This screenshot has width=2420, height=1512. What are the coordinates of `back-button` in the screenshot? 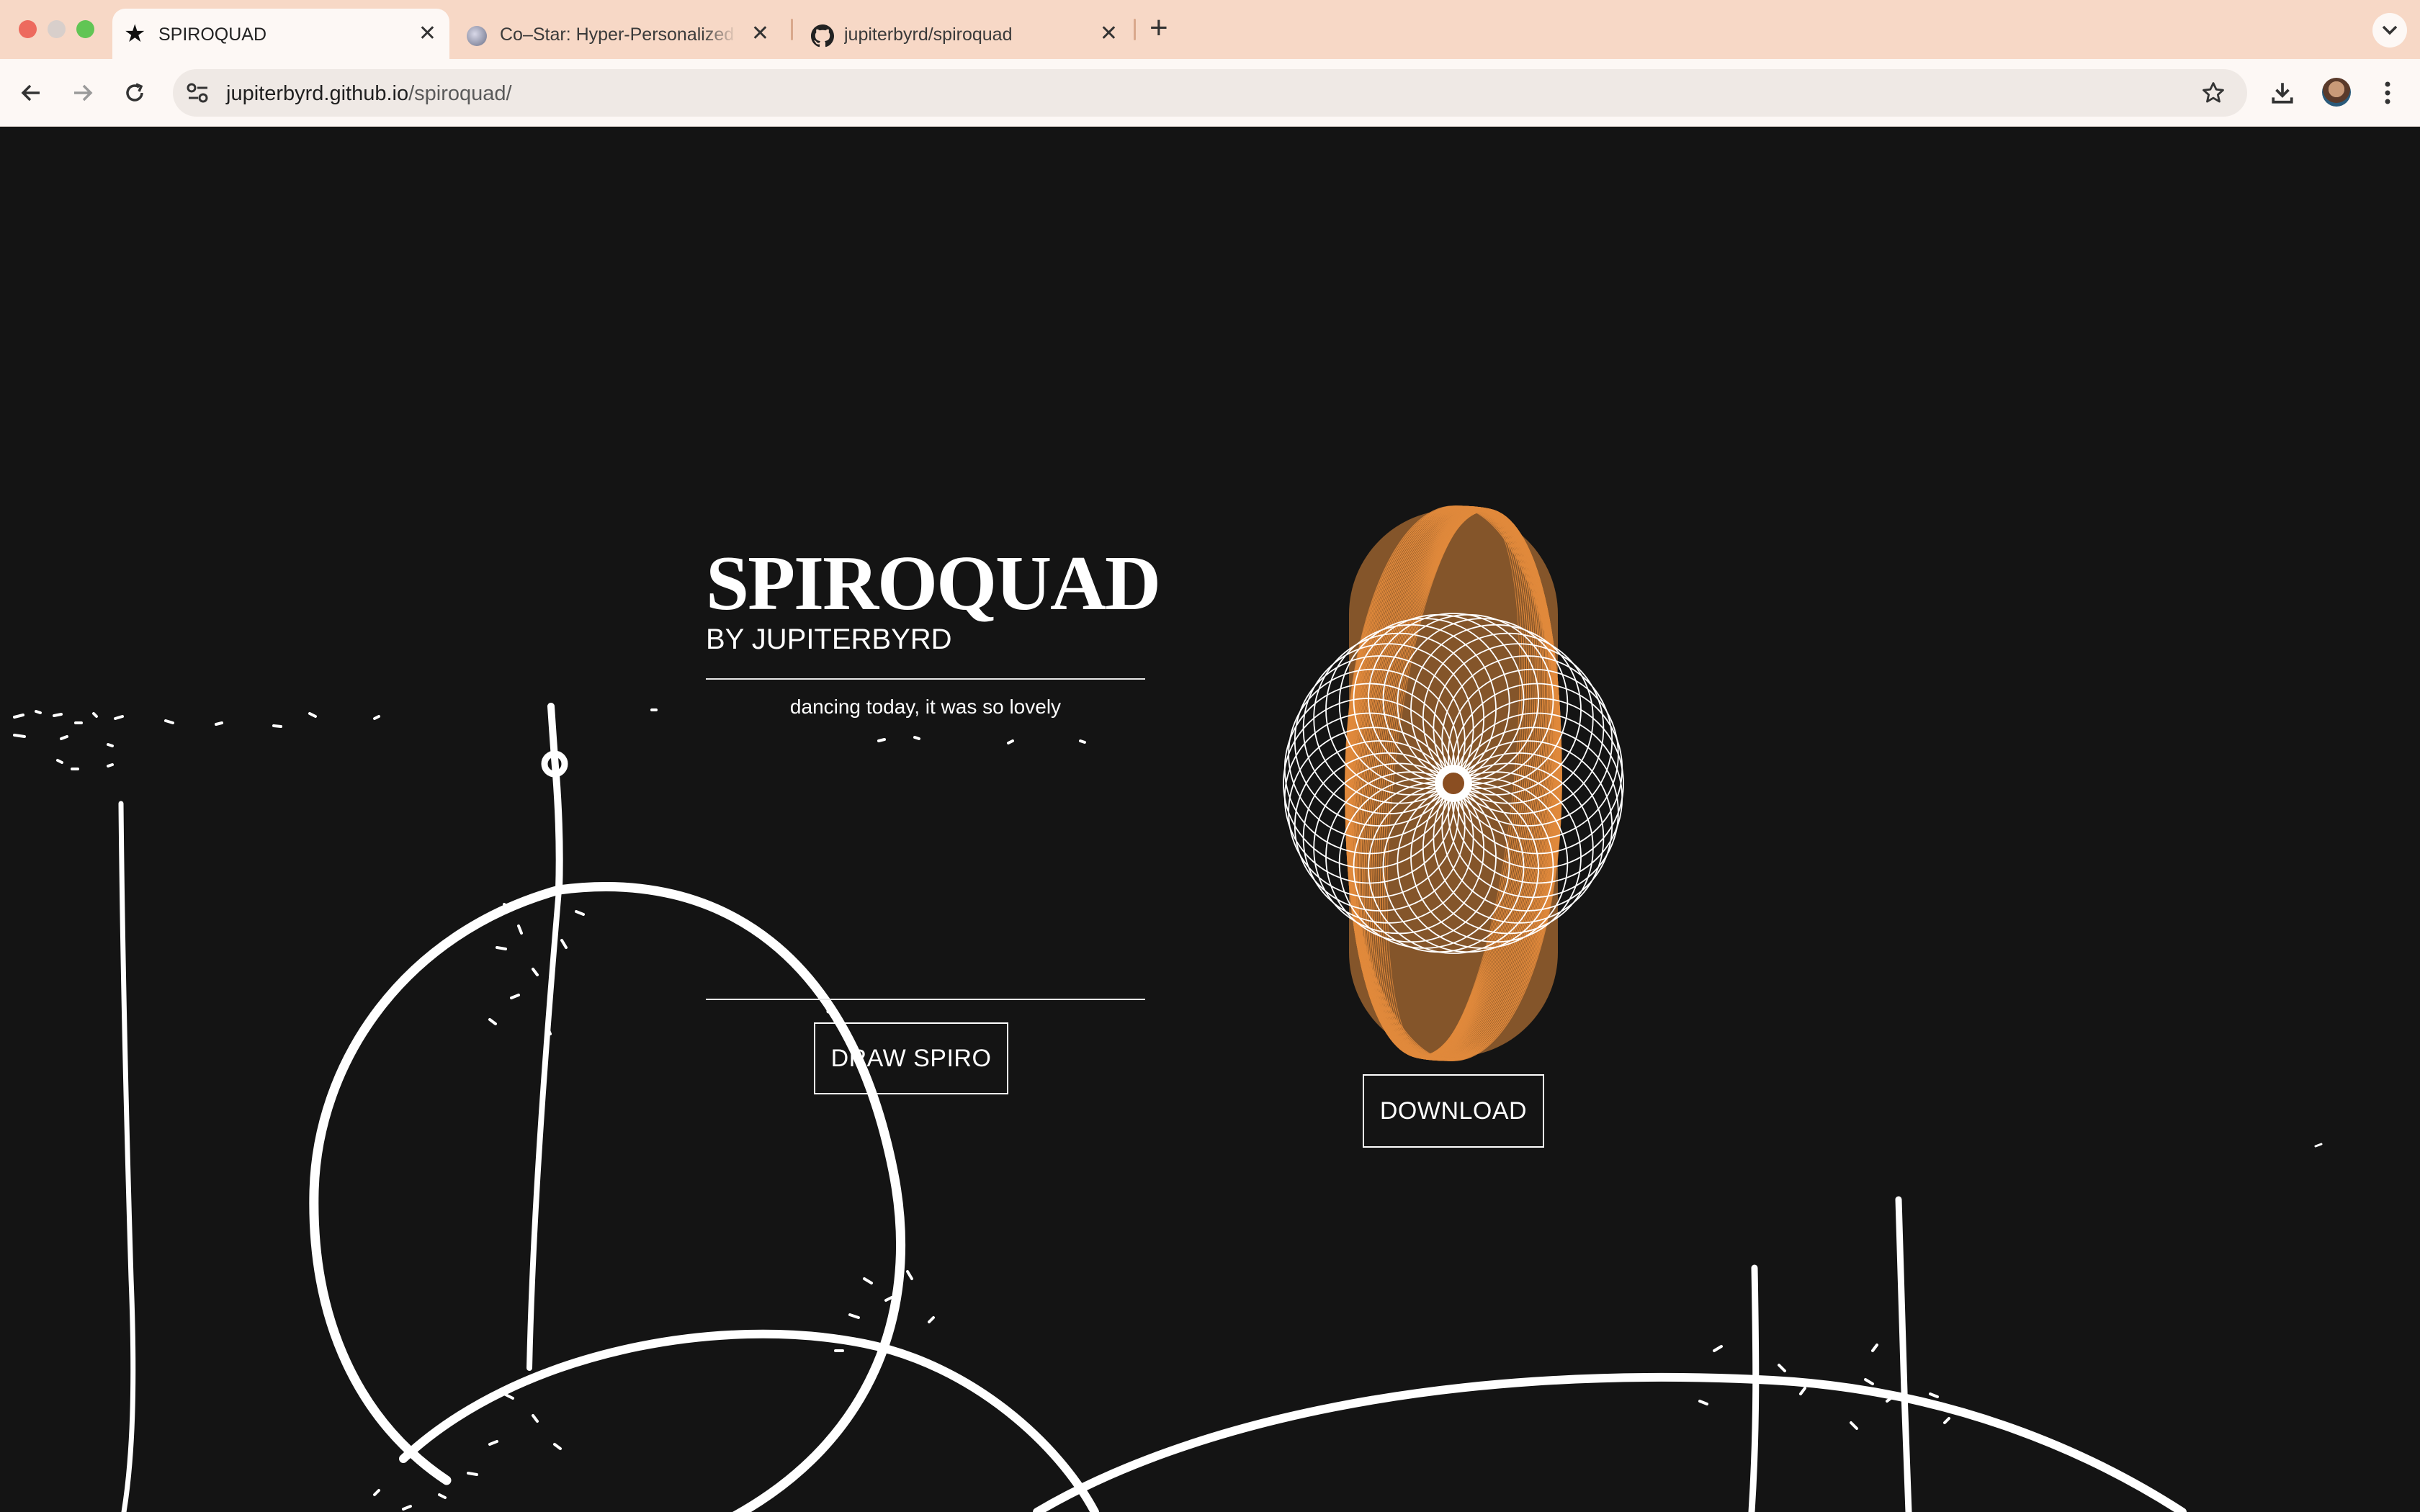 It's located at (31, 93).